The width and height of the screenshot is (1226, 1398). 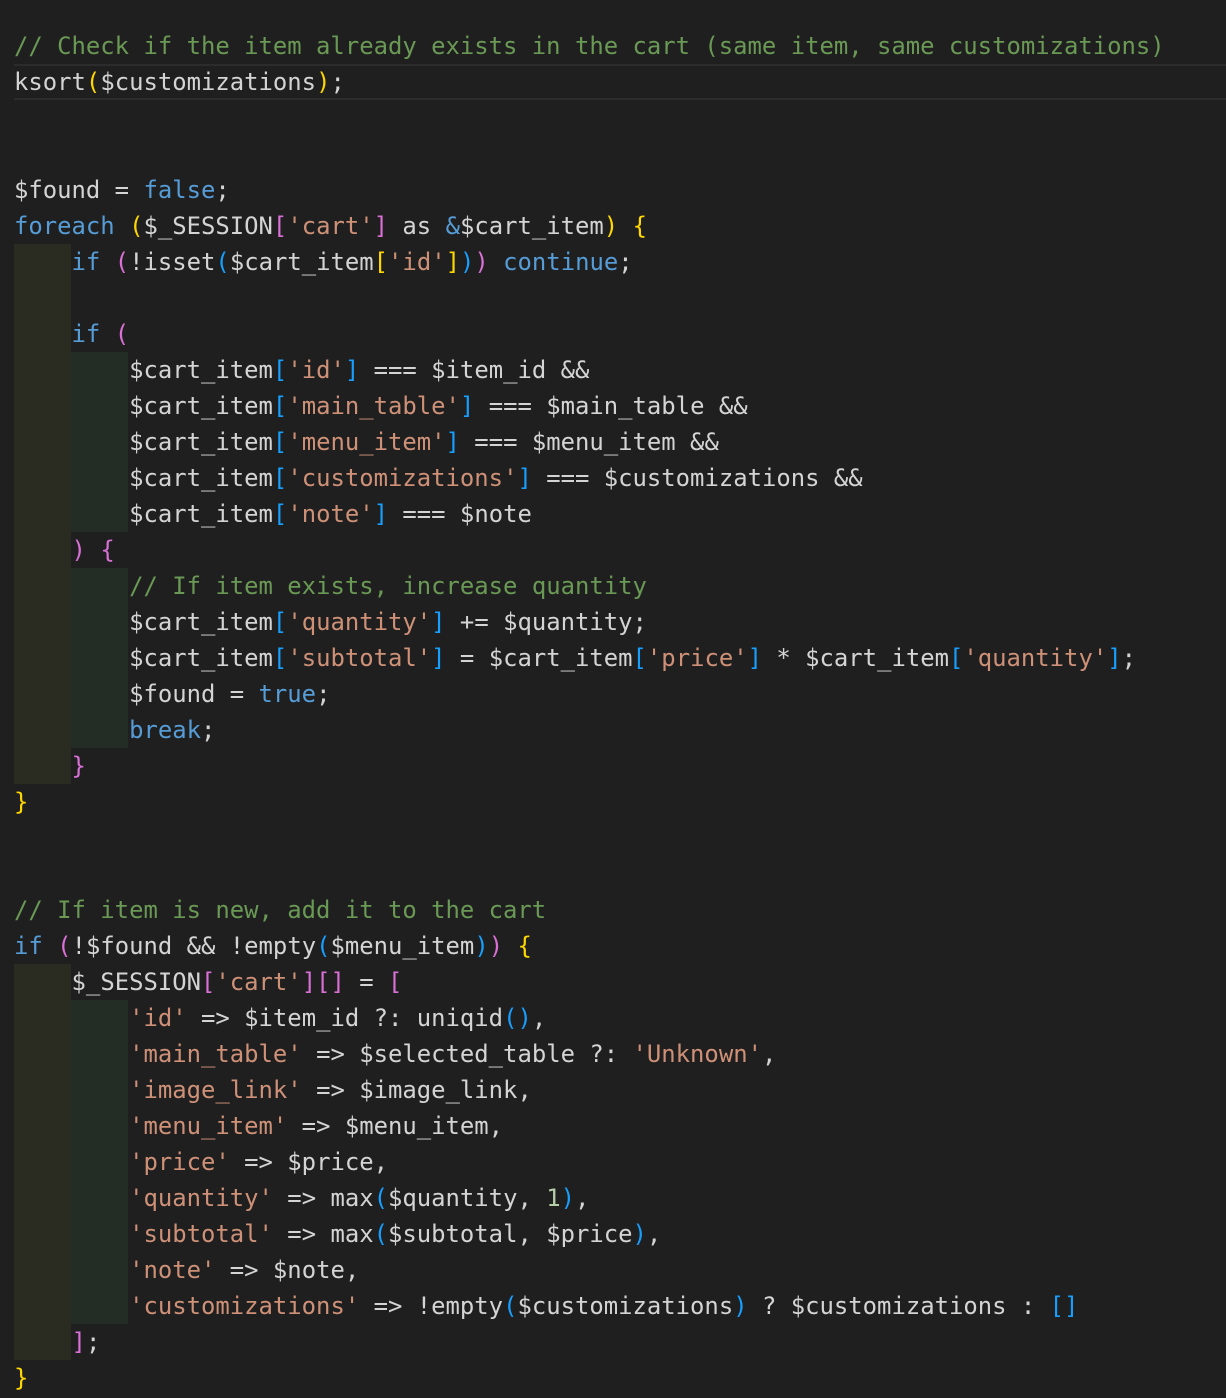 What do you see at coordinates (330, 226) in the screenshot?
I see `code-token: 'cart'` at bounding box center [330, 226].